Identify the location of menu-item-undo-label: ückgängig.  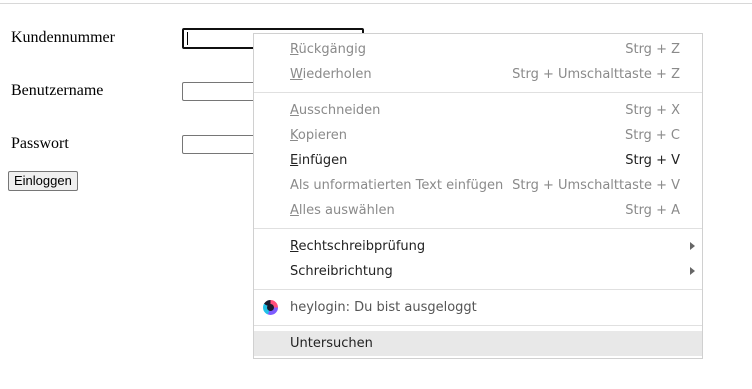
(332, 49).